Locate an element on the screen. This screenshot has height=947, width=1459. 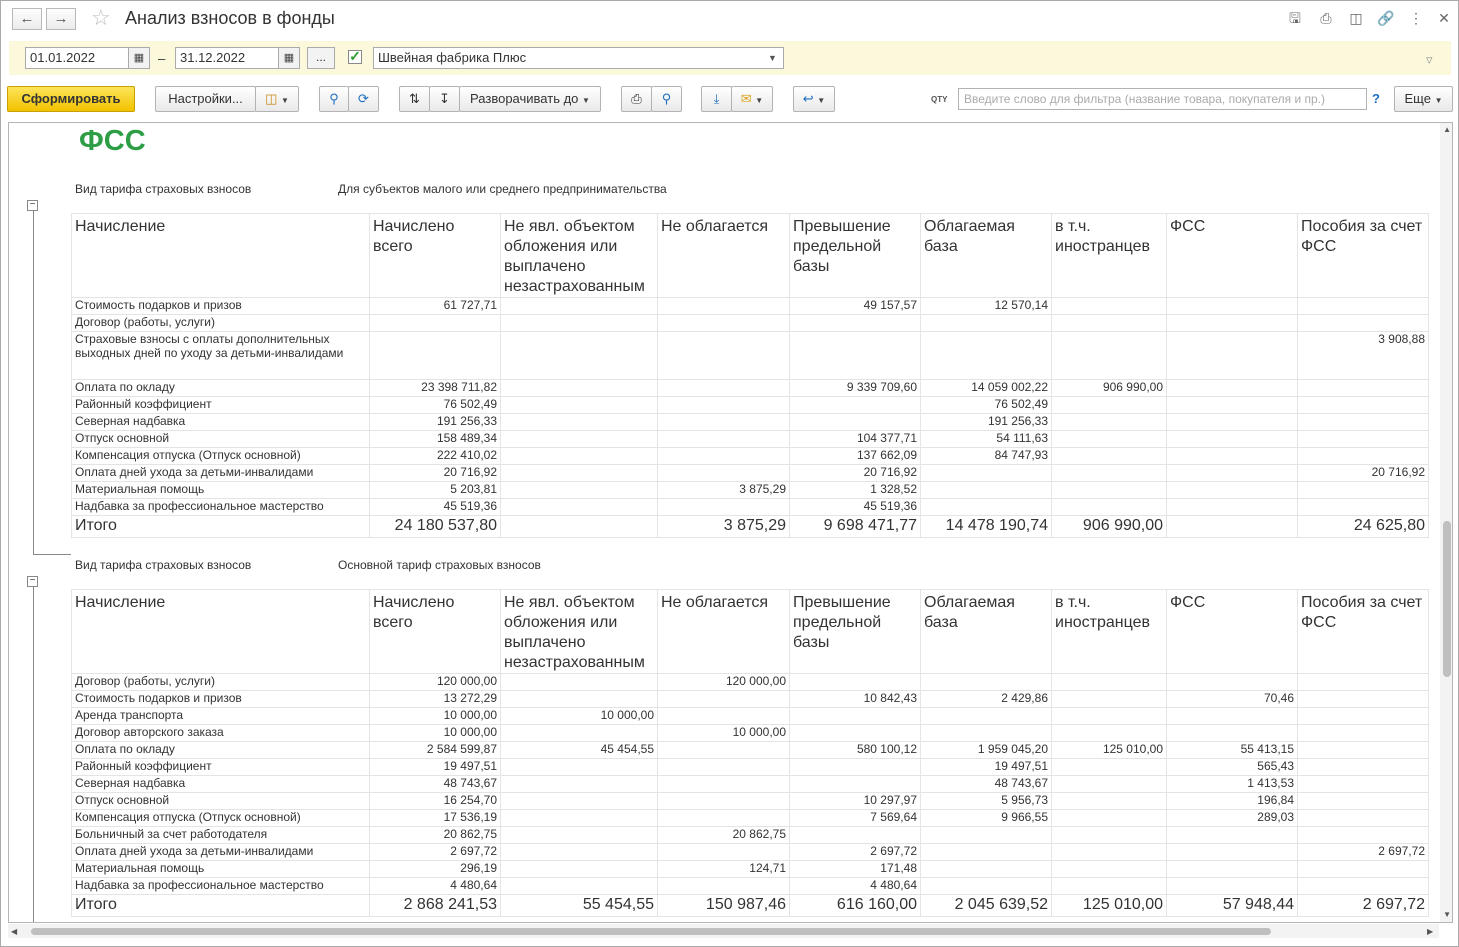
value-cell: 3 908,88 is located at coordinates (1363, 355).